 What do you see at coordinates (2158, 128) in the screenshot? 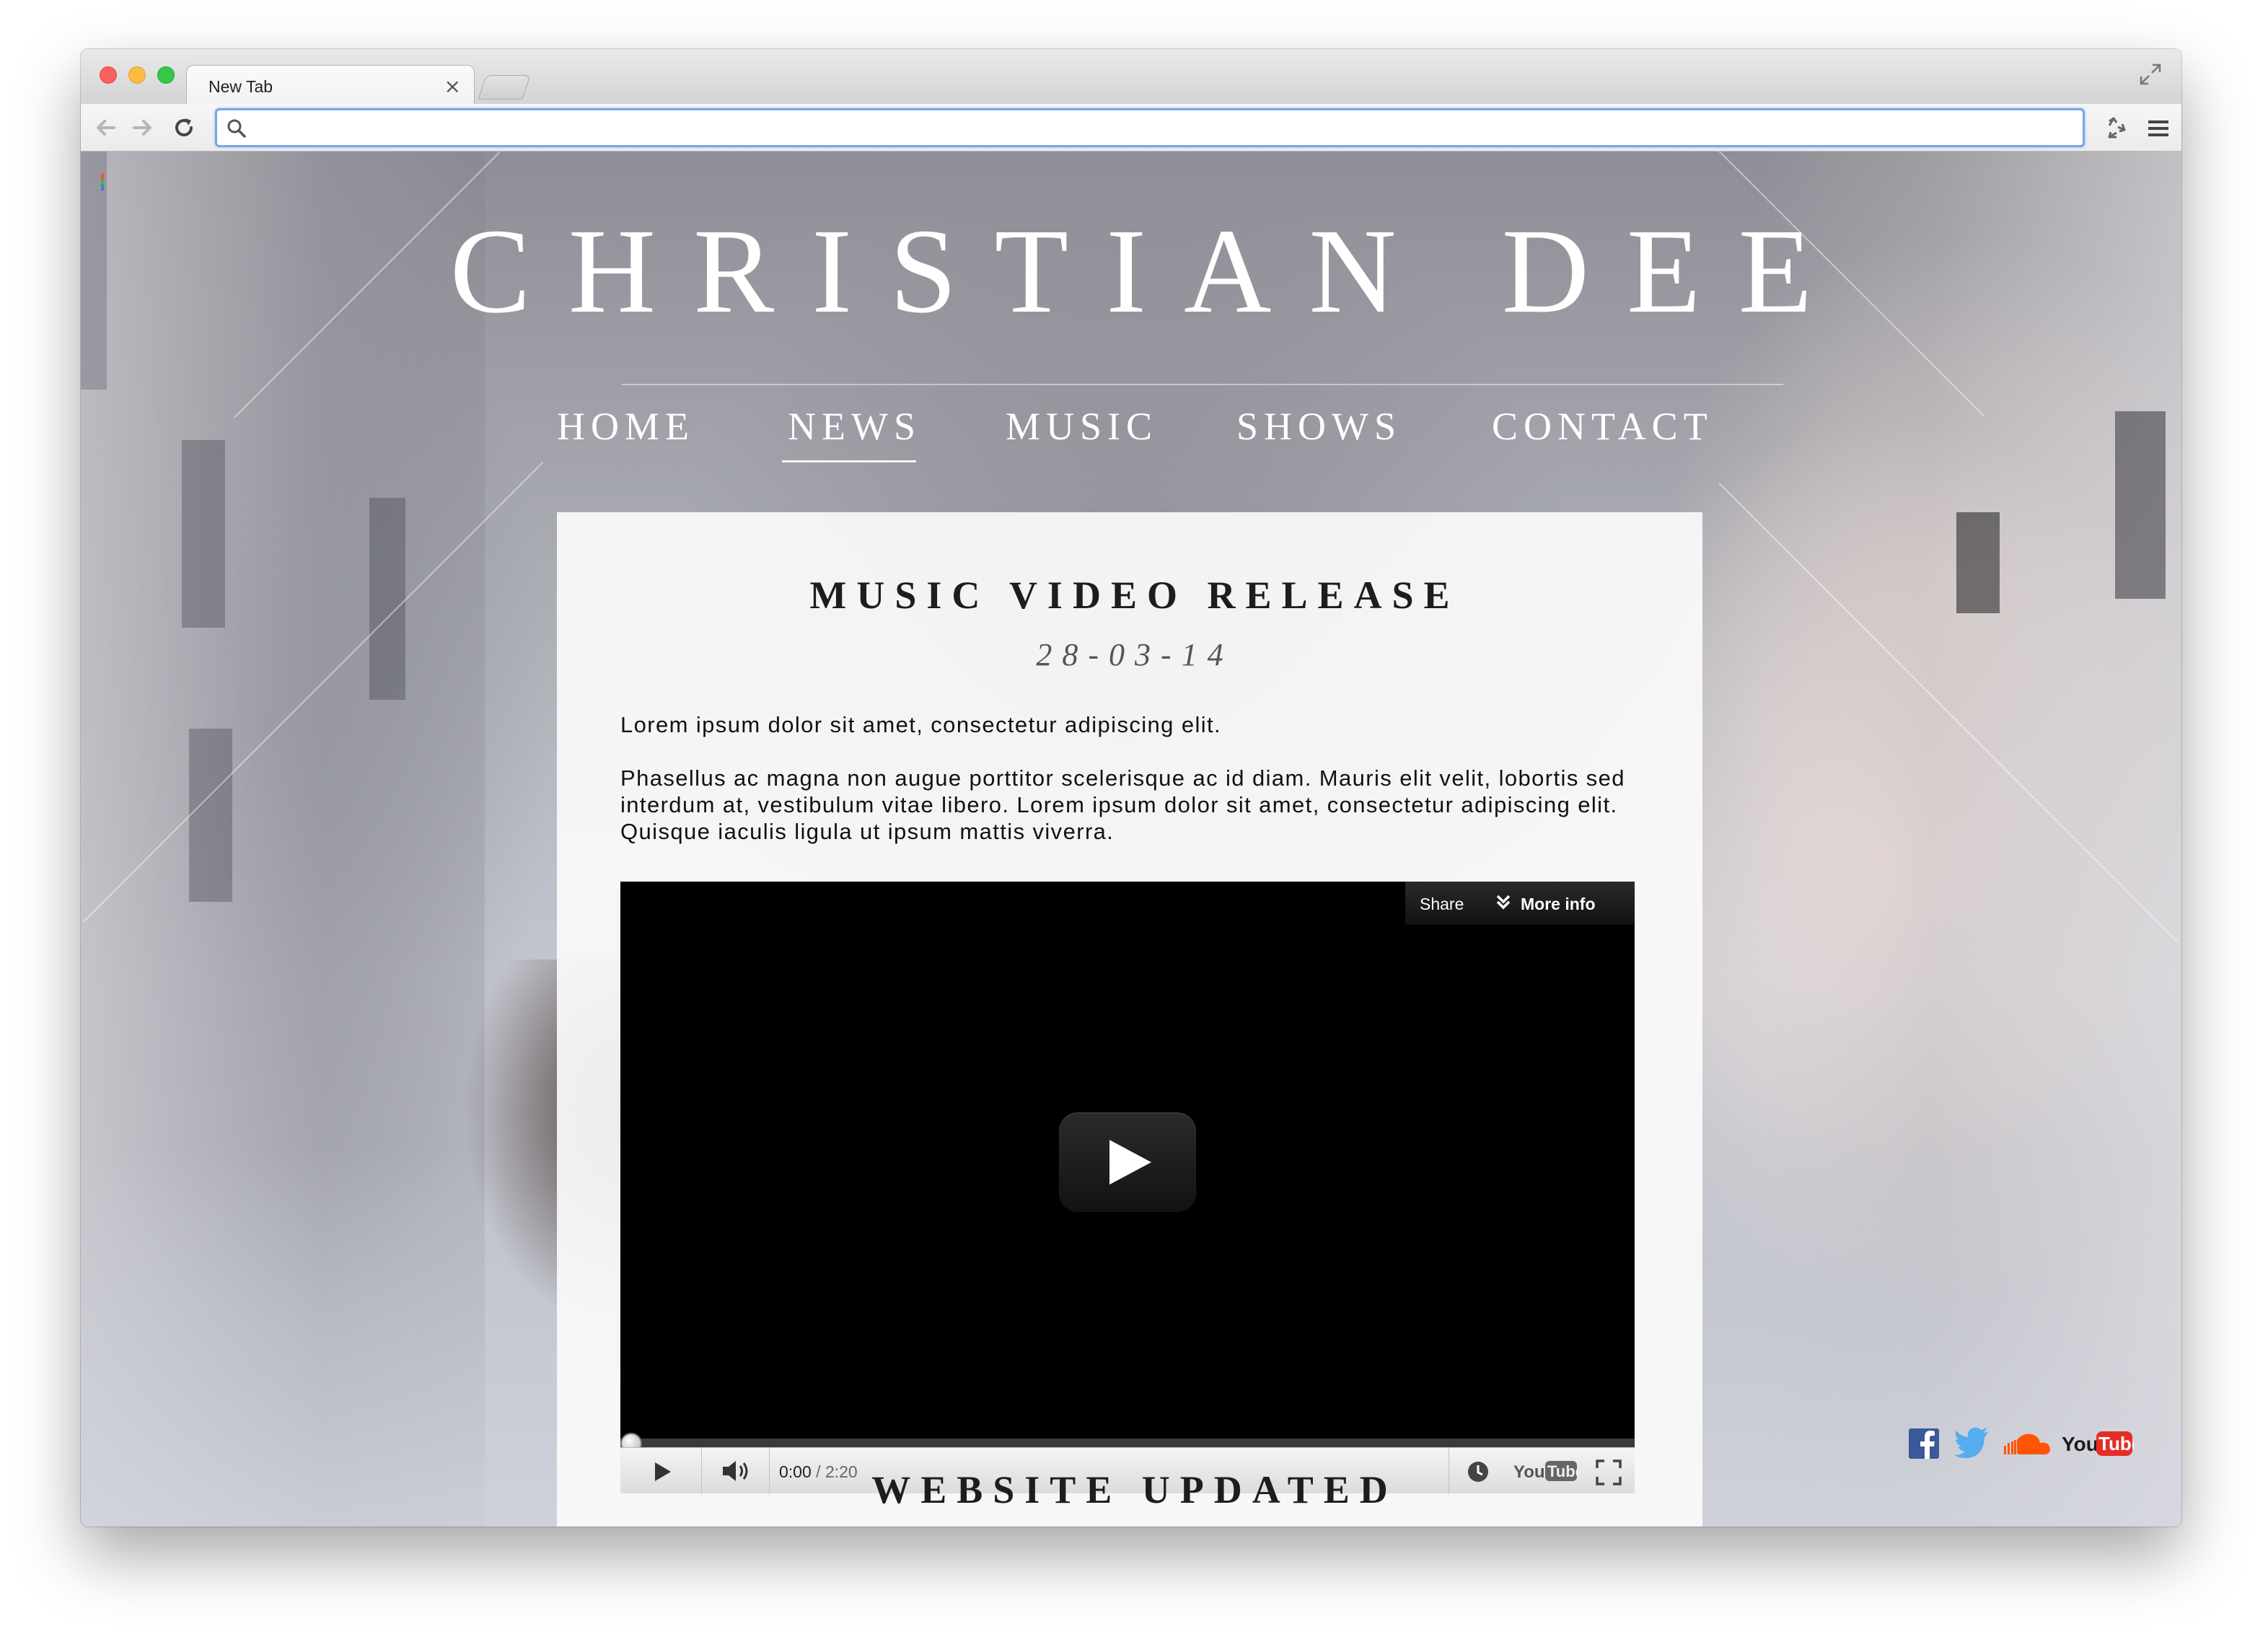
I see `menu-icon` at bounding box center [2158, 128].